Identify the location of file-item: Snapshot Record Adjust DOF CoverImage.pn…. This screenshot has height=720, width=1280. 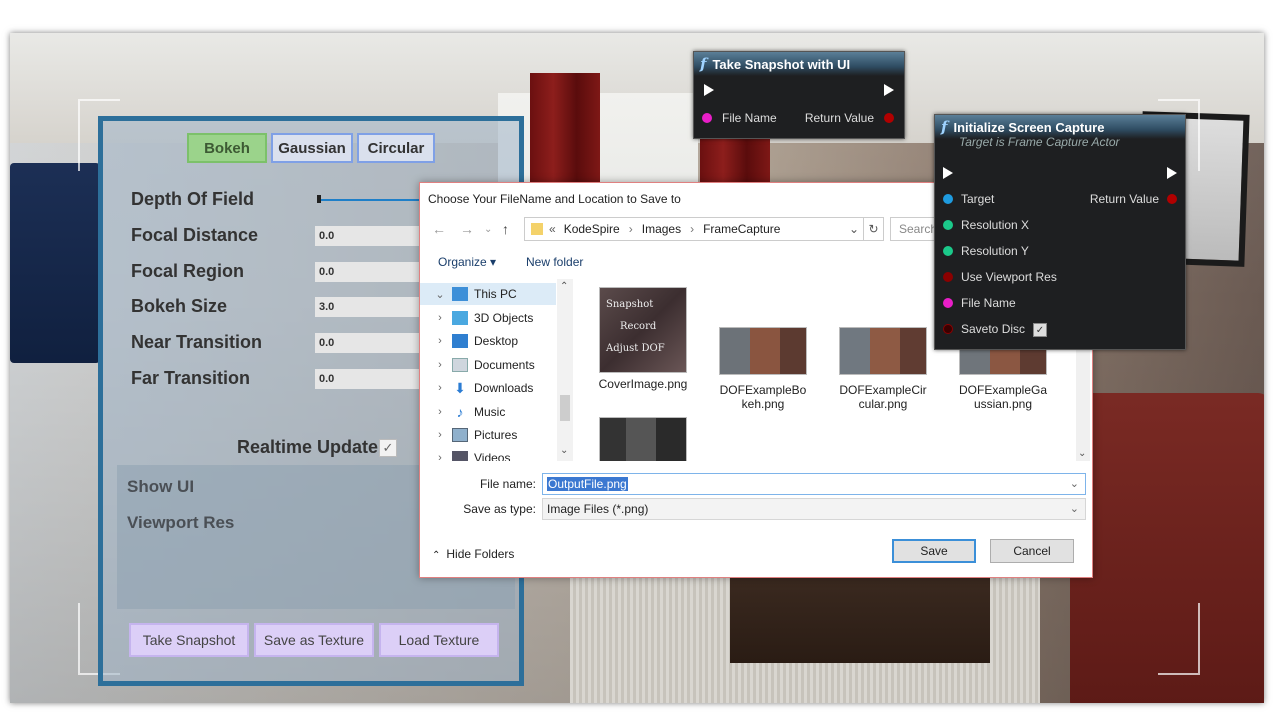
(643, 339).